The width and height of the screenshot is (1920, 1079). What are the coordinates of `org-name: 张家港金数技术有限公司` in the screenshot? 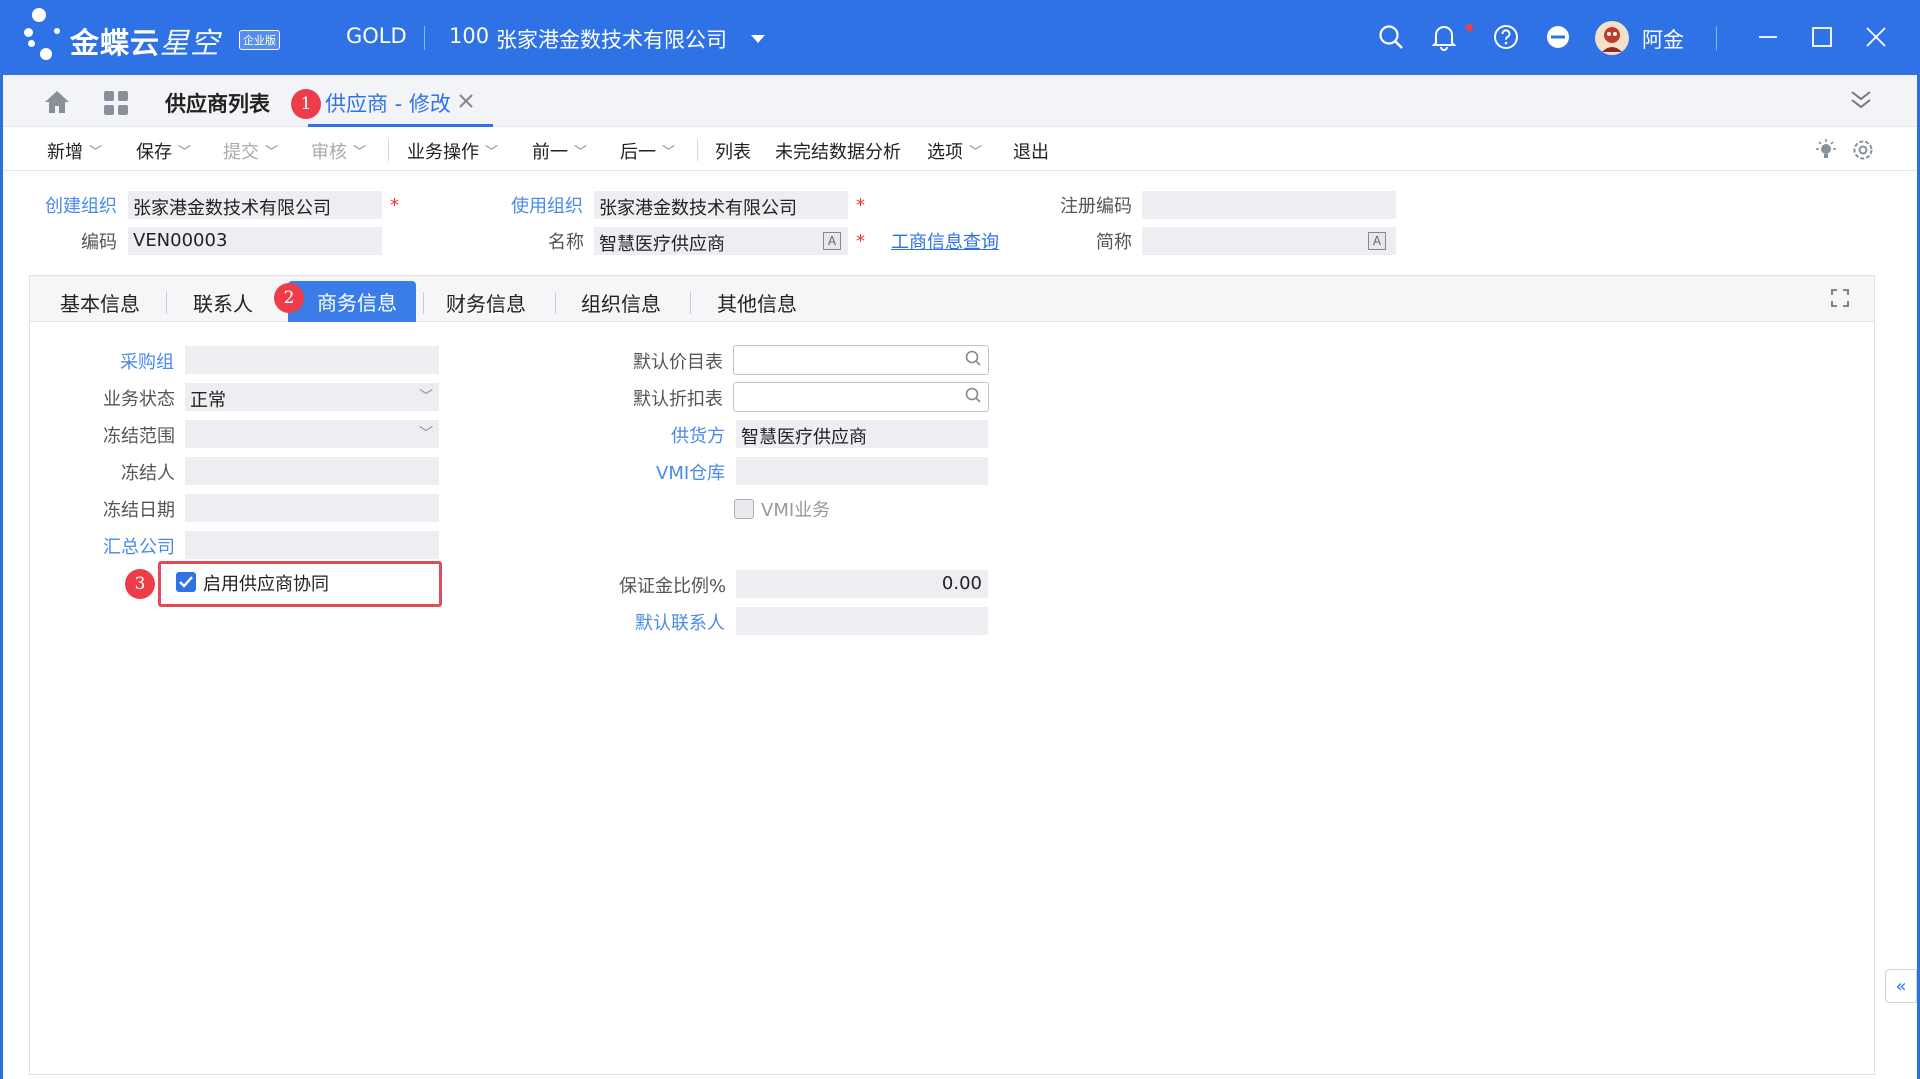 It's located at (611, 39).